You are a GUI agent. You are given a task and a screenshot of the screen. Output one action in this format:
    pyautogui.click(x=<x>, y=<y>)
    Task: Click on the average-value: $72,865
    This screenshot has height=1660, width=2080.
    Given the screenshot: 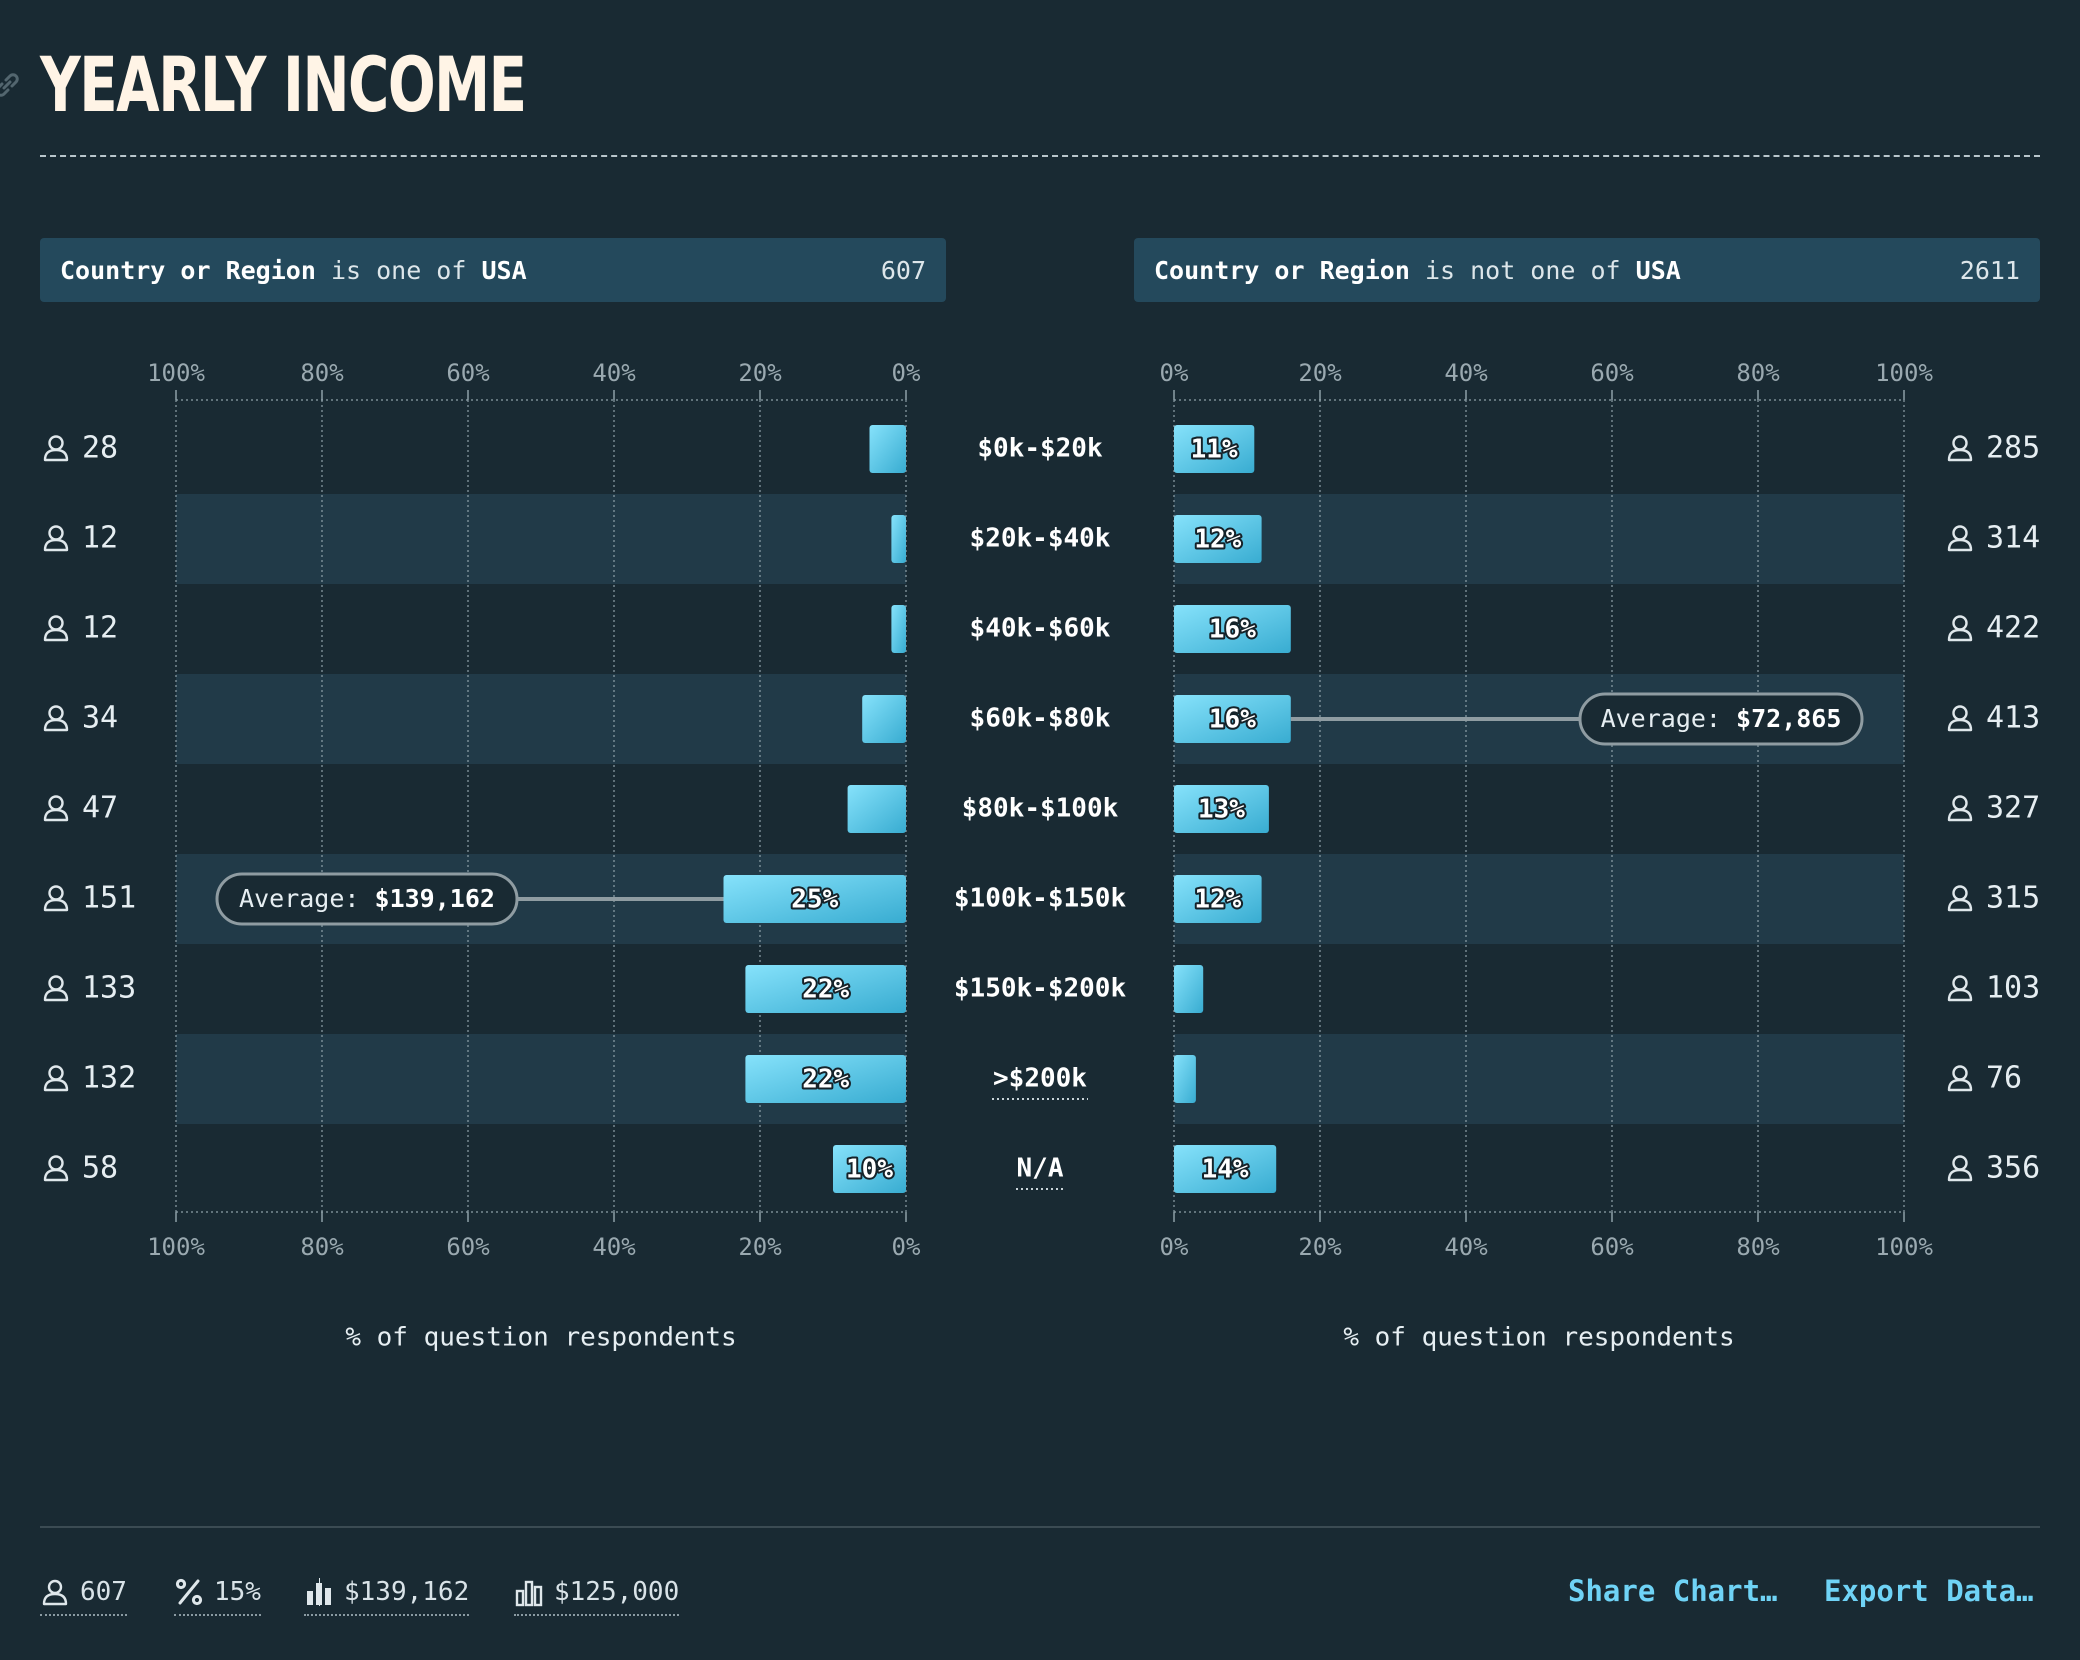 What is the action you would take?
    pyautogui.click(x=1788, y=718)
    